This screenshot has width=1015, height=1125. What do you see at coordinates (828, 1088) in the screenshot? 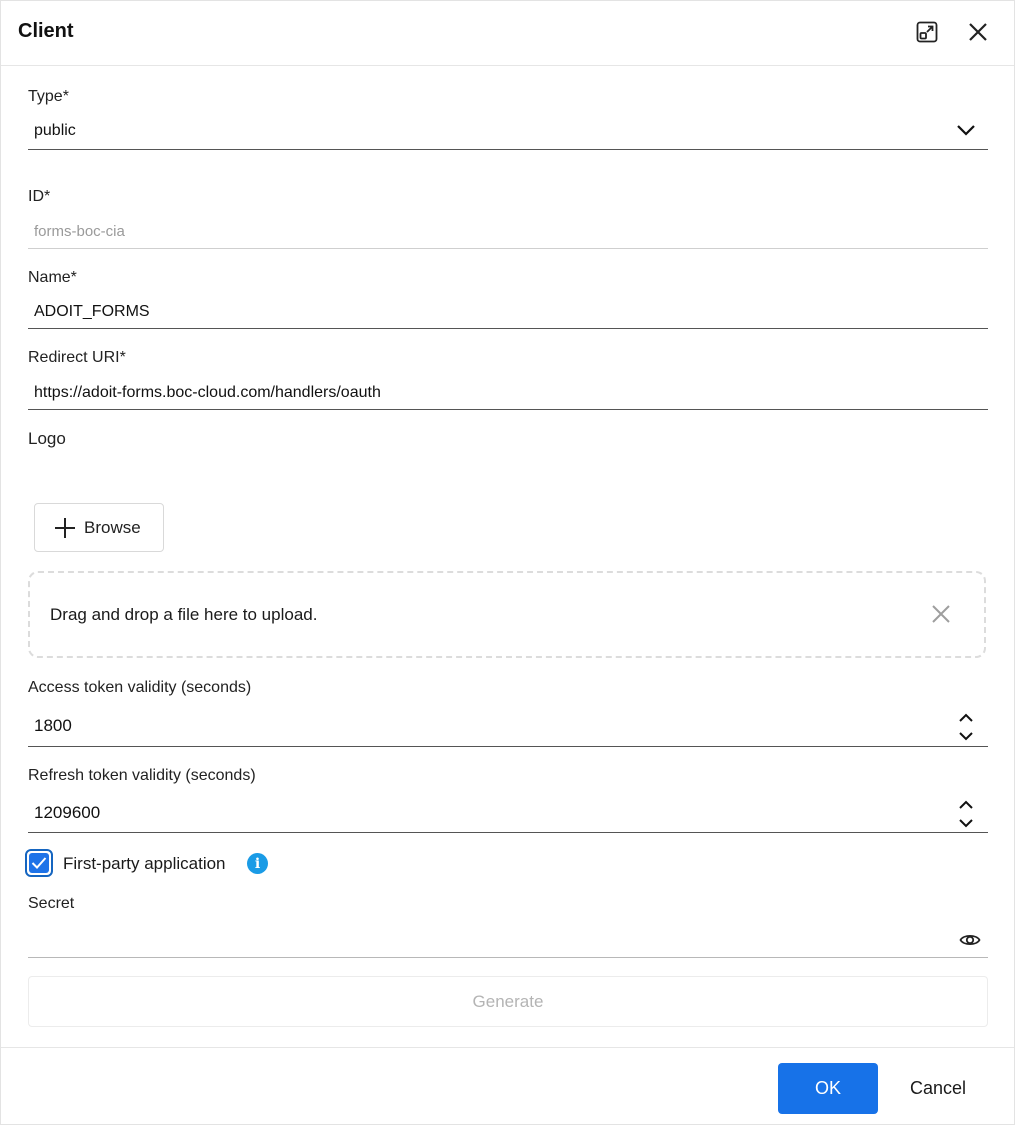
I see `ok-button: OK` at bounding box center [828, 1088].